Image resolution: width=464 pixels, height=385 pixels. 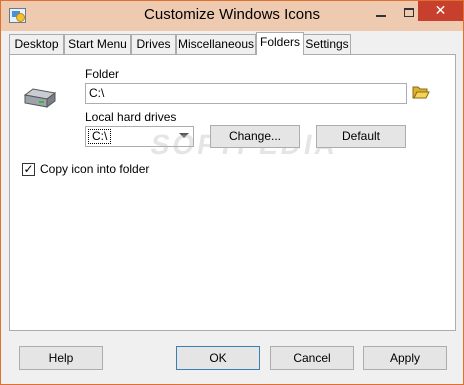 I want to click on close-icon: ✕, so click(x=440, y=10).